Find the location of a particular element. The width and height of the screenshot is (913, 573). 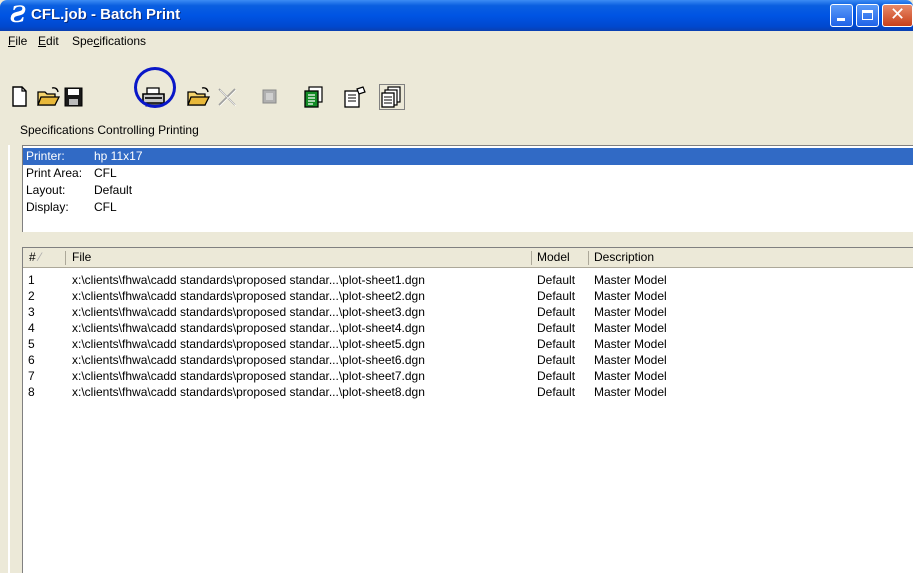

microstation-icon: Ƨ is located at coordinates (18, 15).